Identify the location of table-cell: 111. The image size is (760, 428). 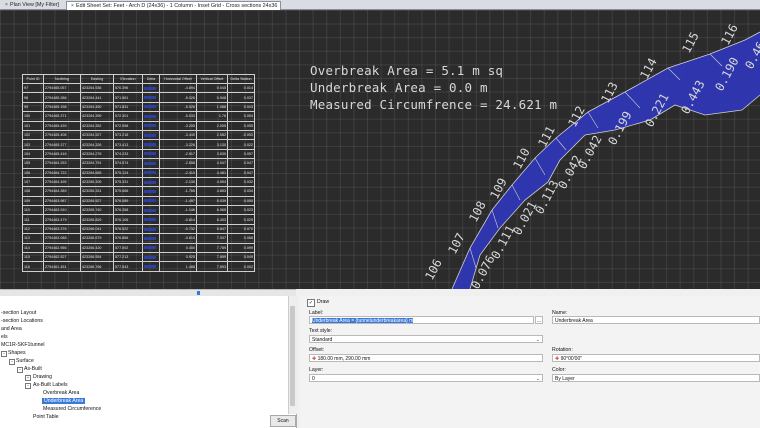
(33, 219).